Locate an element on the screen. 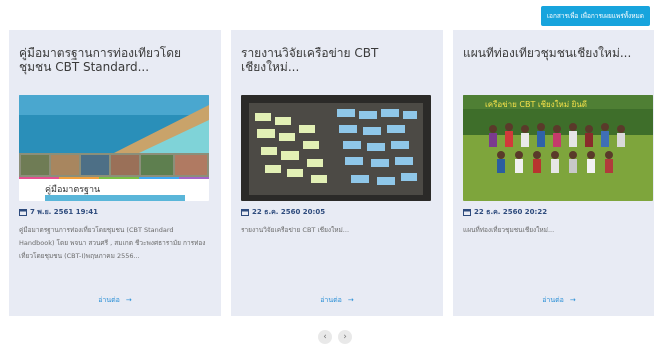 The image size is (654, 347). card-thumbnail-handbook: คู่มือมาตรฐาน is located at coordinates (114, 148).